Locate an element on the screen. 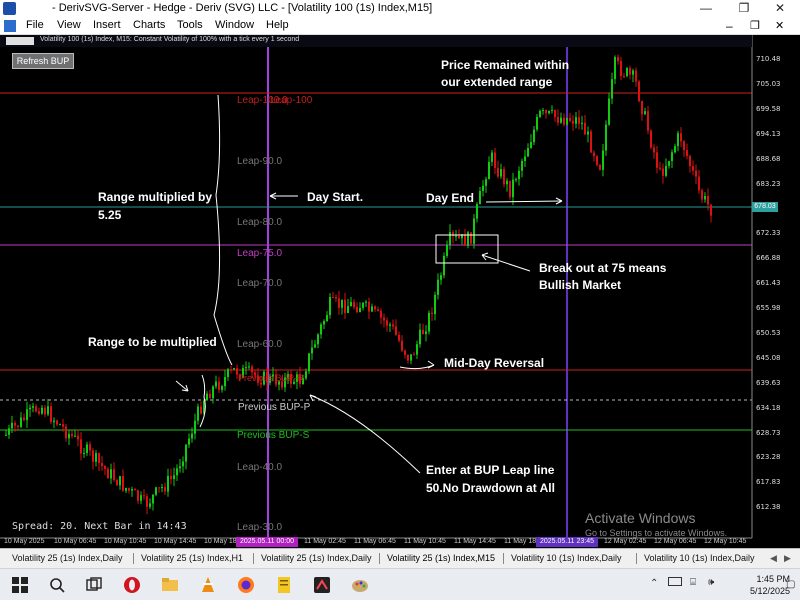 The image size is (800, 600). time-axis-label: 10 May 06:45 is located at coordinates (75, 541).